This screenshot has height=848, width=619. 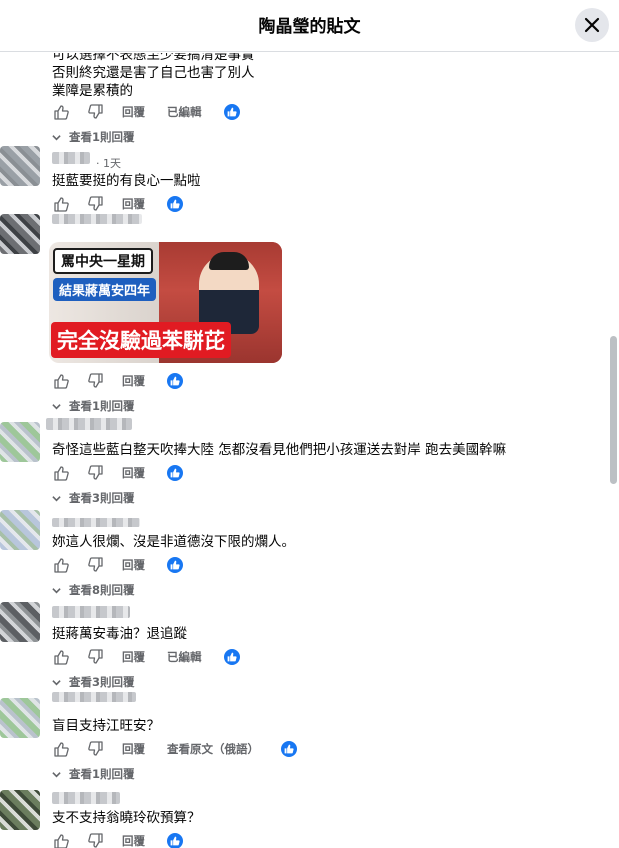 What do you see at coordinates (279, 450) in the screenshot?
I see `comment-text: 奇怪這些藍白整天吹捧大陸 怎都沒看見他們把小孩運送去對岸 跑去美國幹嘛` at bounding box center [279, 450].